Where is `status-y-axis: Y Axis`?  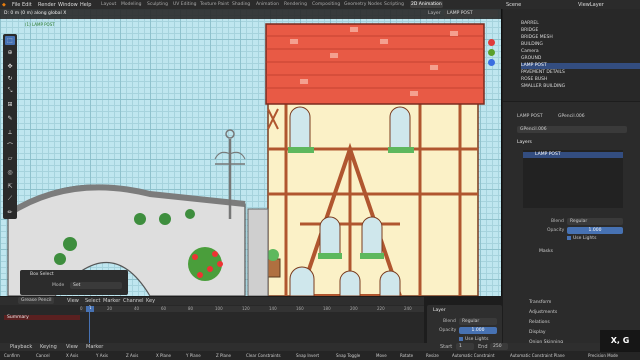 status-y-axis: Y Axis is located at coordinates (102, 355).